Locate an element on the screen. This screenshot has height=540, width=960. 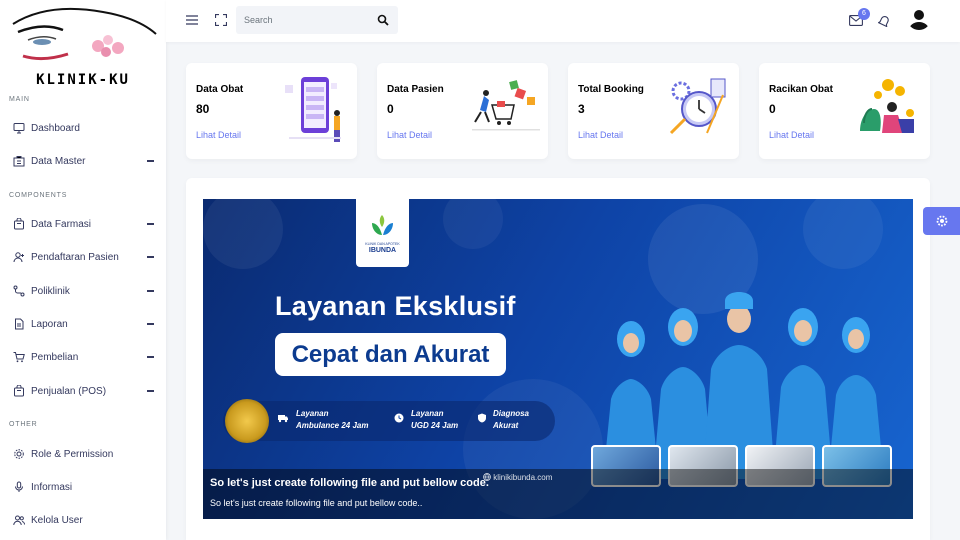
sidebar-item-kelola-user: Kelola User is located at coordinates (83, 520).